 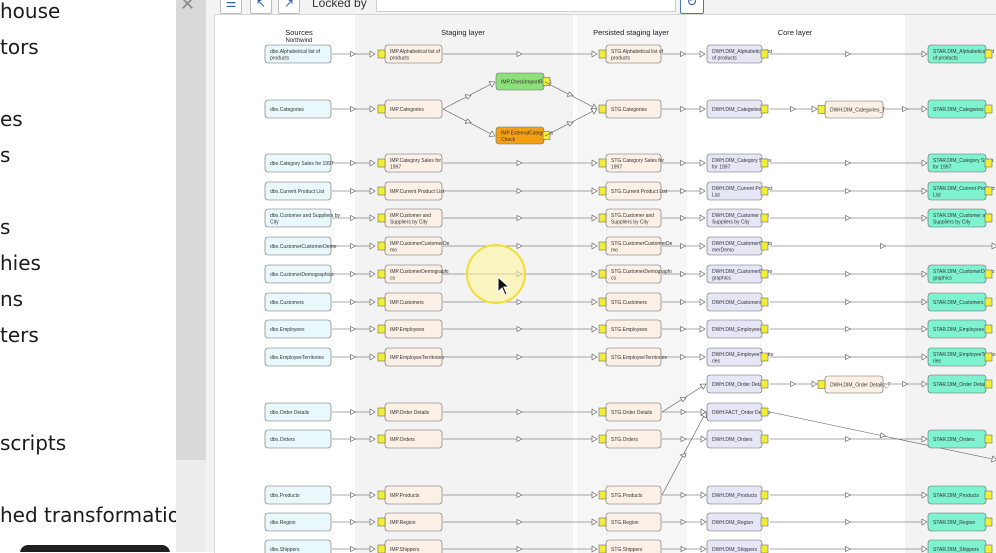 I want to click on star-node: STAR.DIM_Customers, so click(x=960, y=302).